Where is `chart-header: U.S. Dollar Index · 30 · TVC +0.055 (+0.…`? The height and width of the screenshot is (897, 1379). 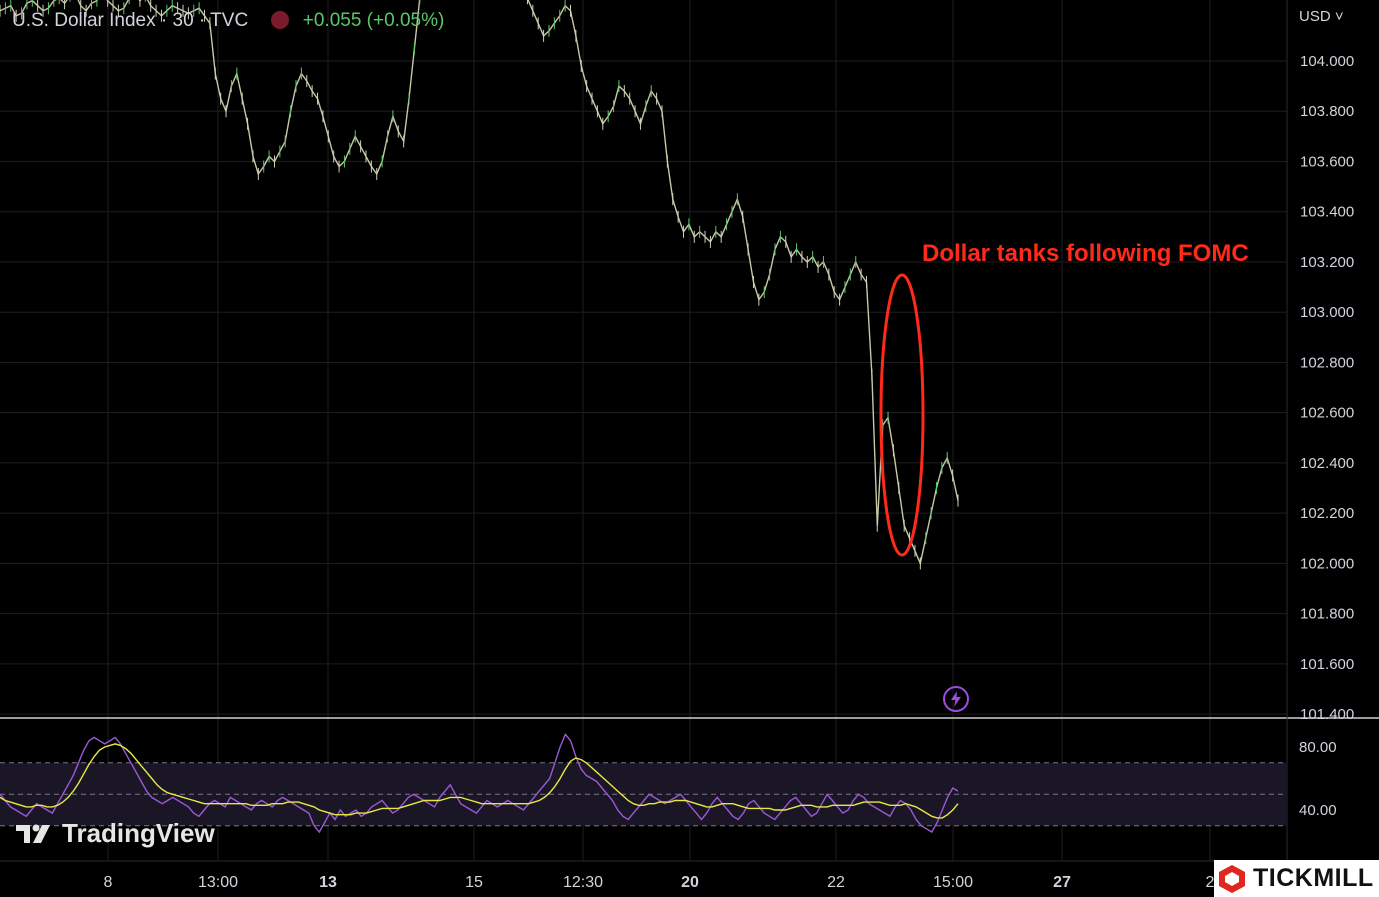 chart-header: U.S. Dollar Index · 30 · TVC +0.055 (+0.… is located at coordinates (228, 21).